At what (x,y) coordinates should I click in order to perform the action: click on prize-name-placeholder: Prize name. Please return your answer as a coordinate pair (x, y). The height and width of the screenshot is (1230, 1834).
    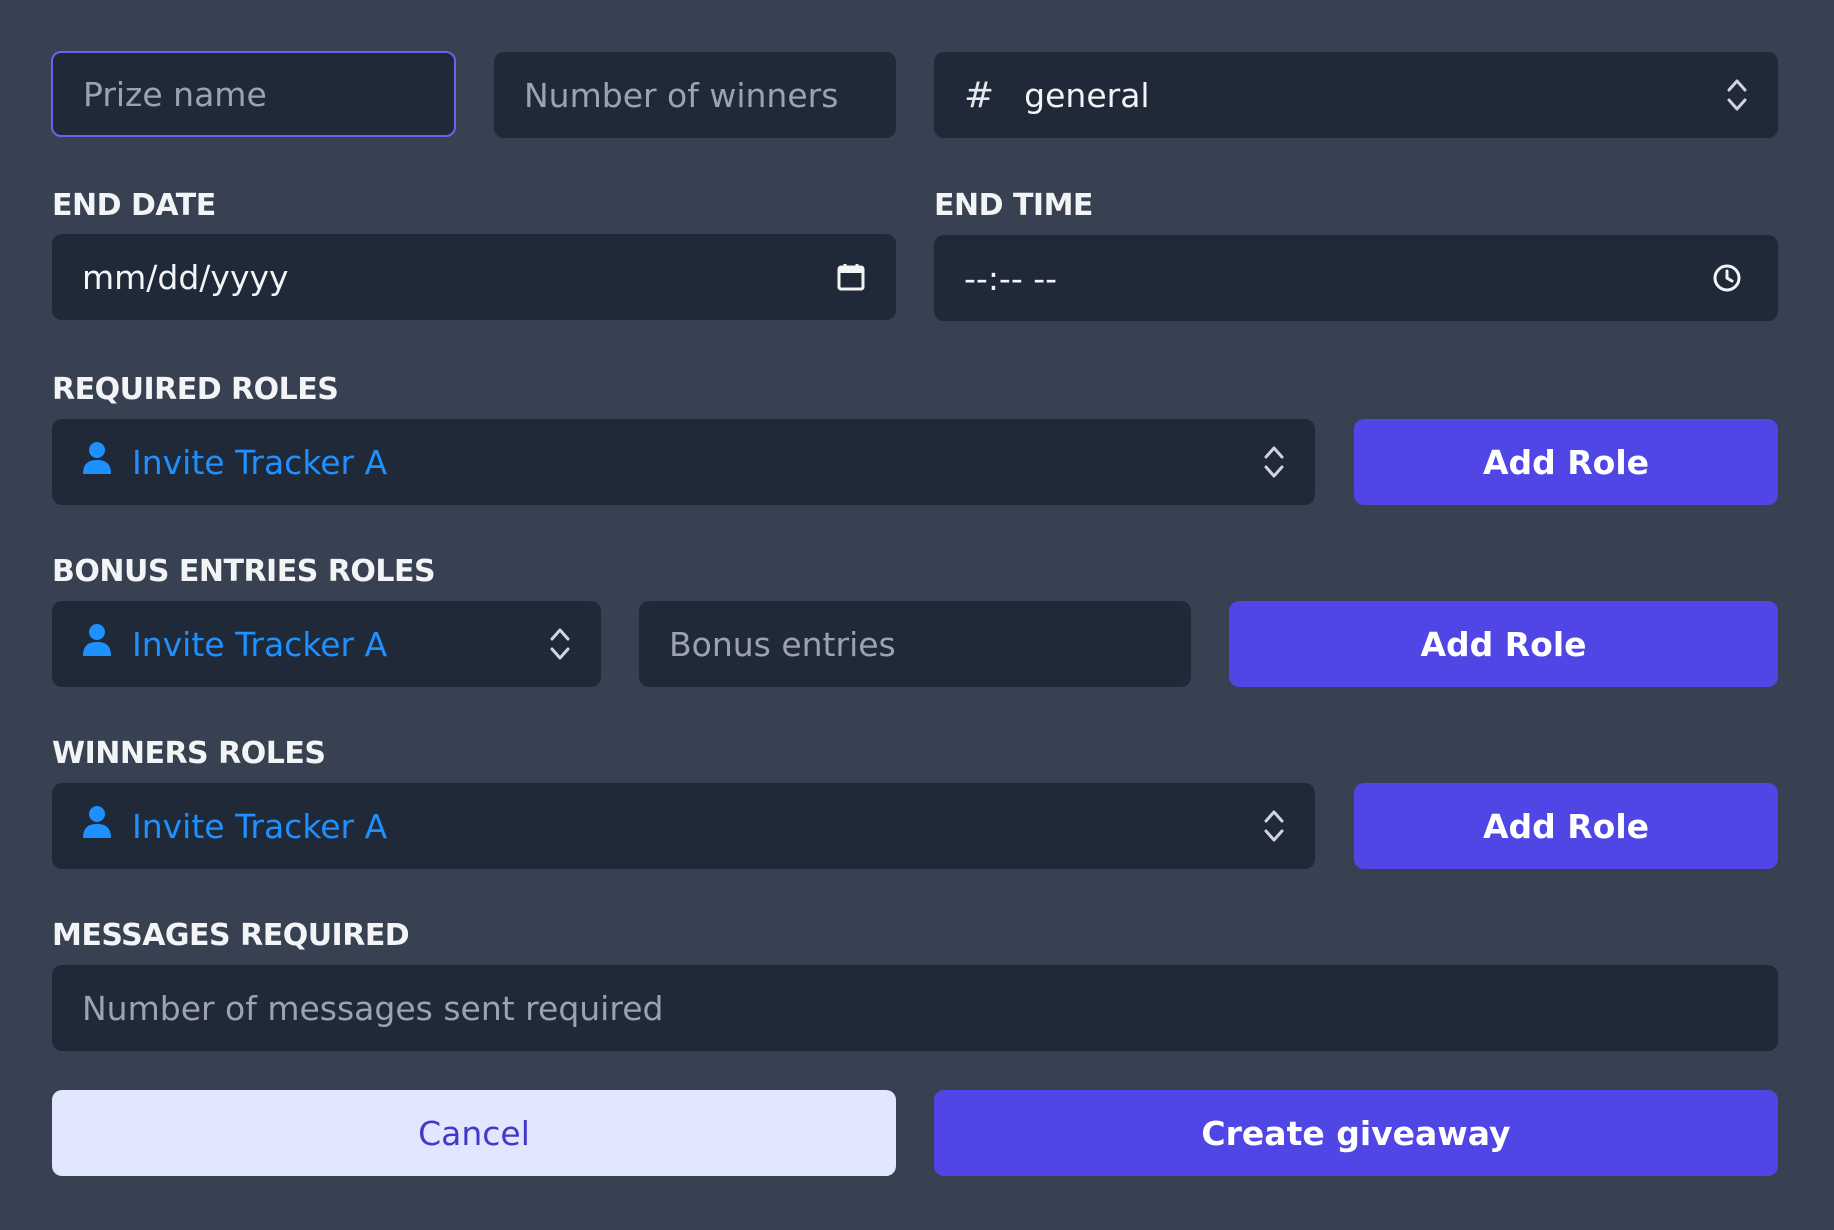
    Looking at the image, I should click on (175, 94).